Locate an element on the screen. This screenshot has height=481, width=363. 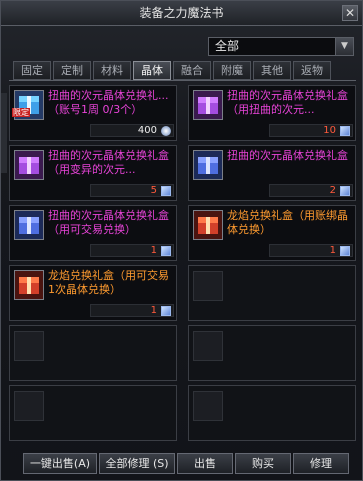
tab-crystal: 晶体 is located at coordinates (152, 70).